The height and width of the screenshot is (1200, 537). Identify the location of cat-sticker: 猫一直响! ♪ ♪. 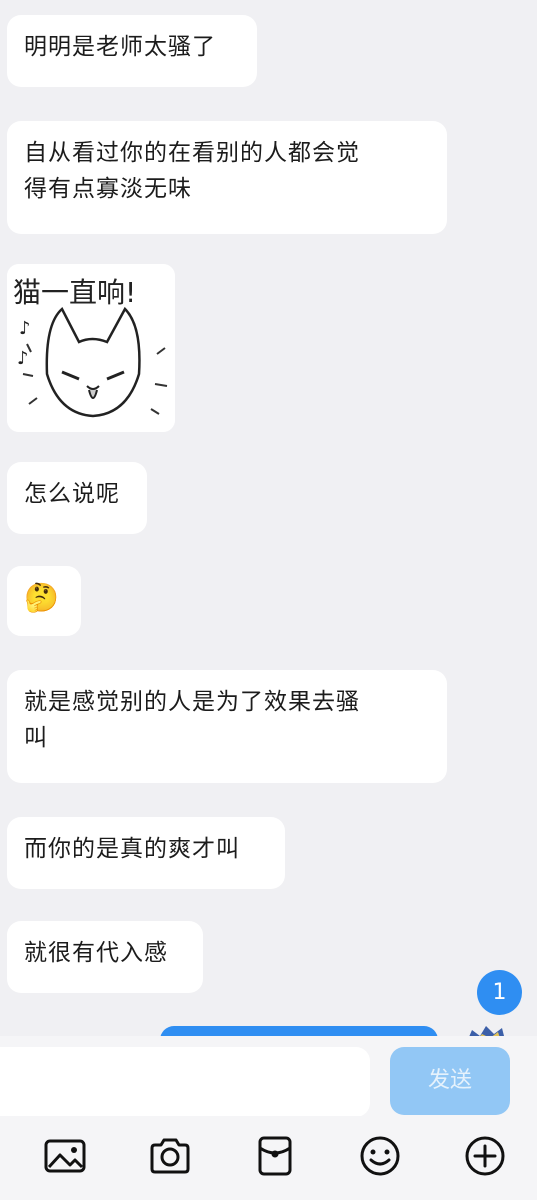
(91, 348).